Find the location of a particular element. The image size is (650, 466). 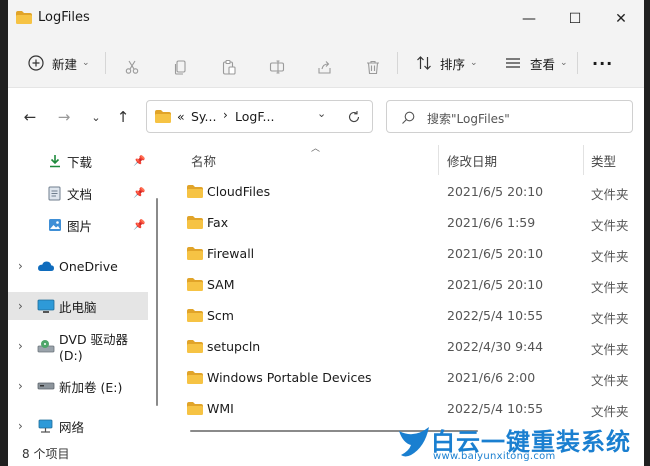

file-name: Scm is located at coordinates (220, 315).